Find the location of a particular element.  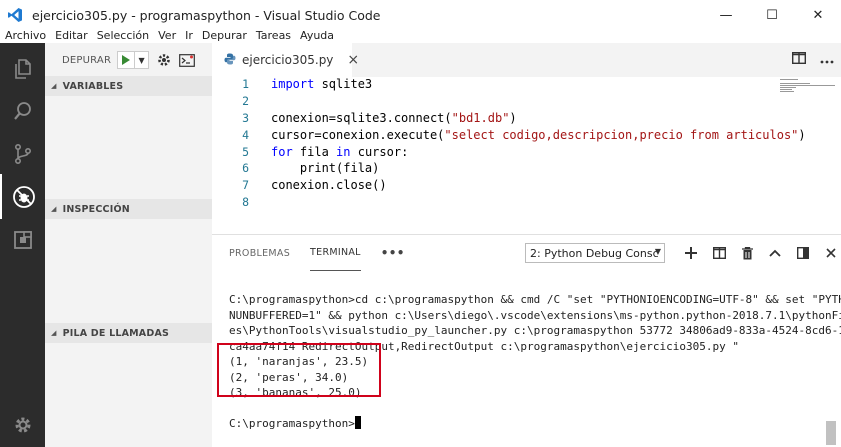

code-line: 5 for fila in cursor: is located at coordinates (497, 151).